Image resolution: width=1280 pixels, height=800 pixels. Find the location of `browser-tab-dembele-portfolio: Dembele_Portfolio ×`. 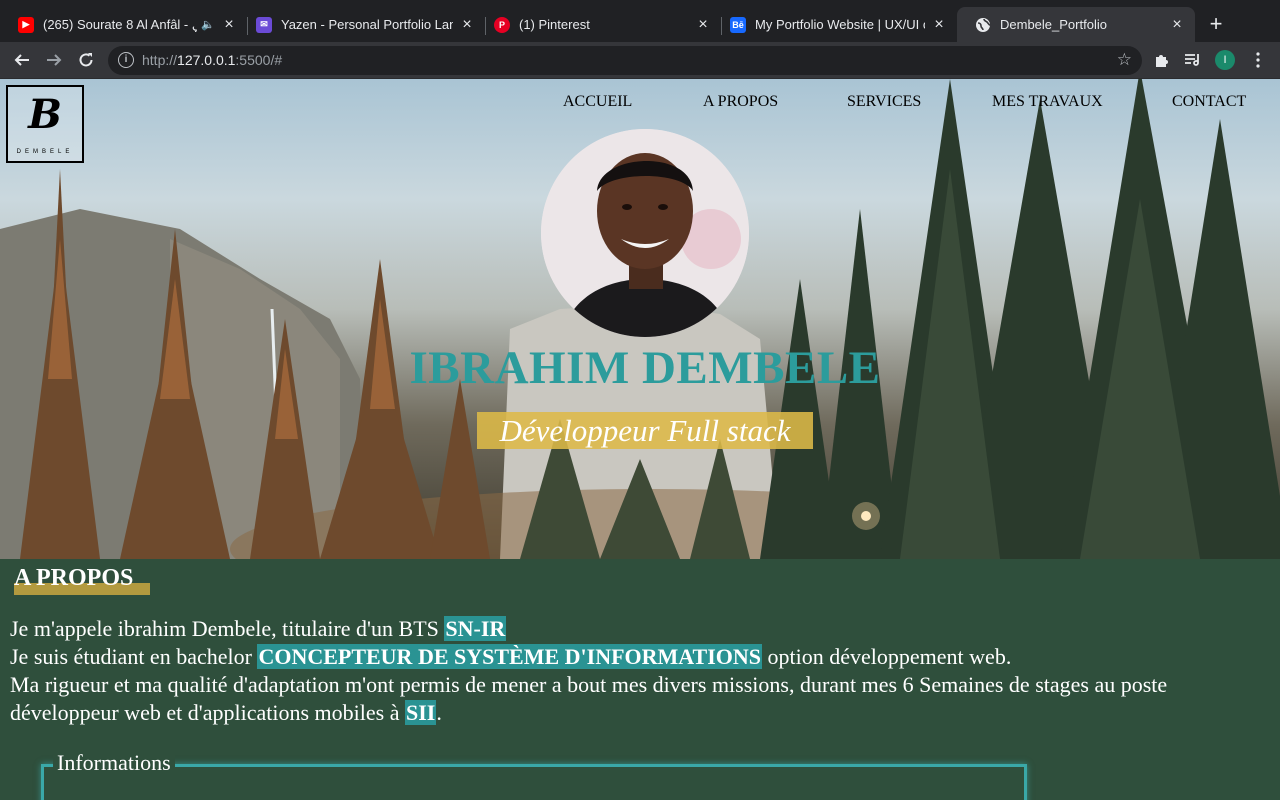

browser-tab-dembele-portfolio: Dembele_Portfolio × is located at coordinates (1076, 24).